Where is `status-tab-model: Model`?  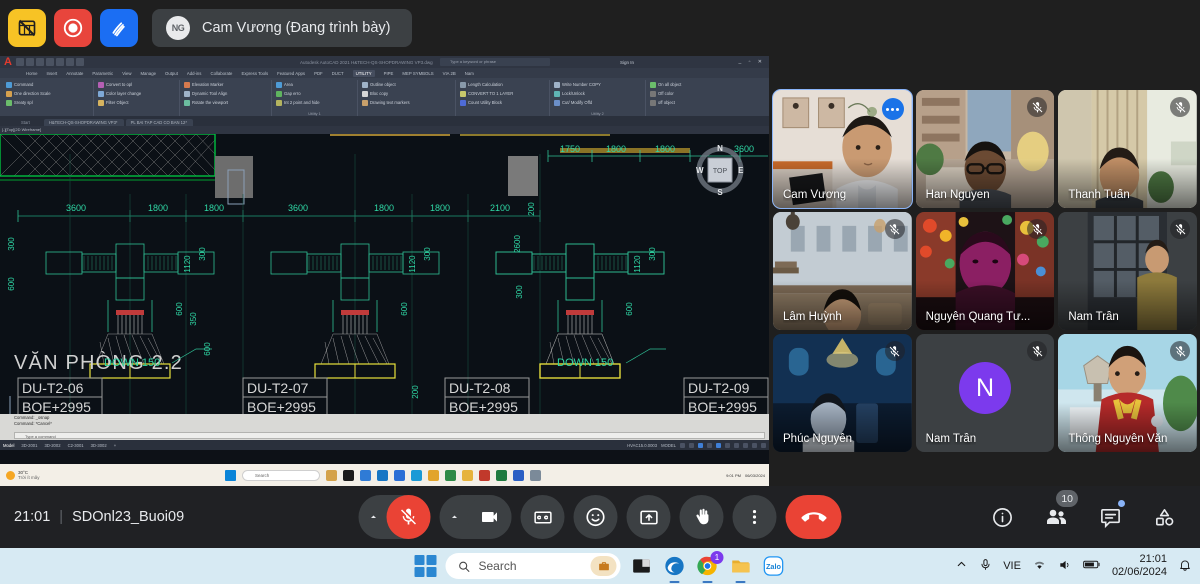
status-tab-model: Model is located at coordinates (8, 445).